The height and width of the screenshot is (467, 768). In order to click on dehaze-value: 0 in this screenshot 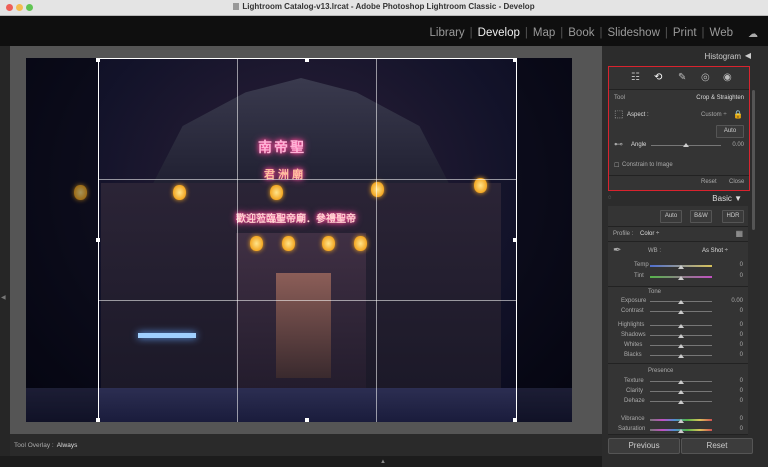, I will do `click(741, 401)`.